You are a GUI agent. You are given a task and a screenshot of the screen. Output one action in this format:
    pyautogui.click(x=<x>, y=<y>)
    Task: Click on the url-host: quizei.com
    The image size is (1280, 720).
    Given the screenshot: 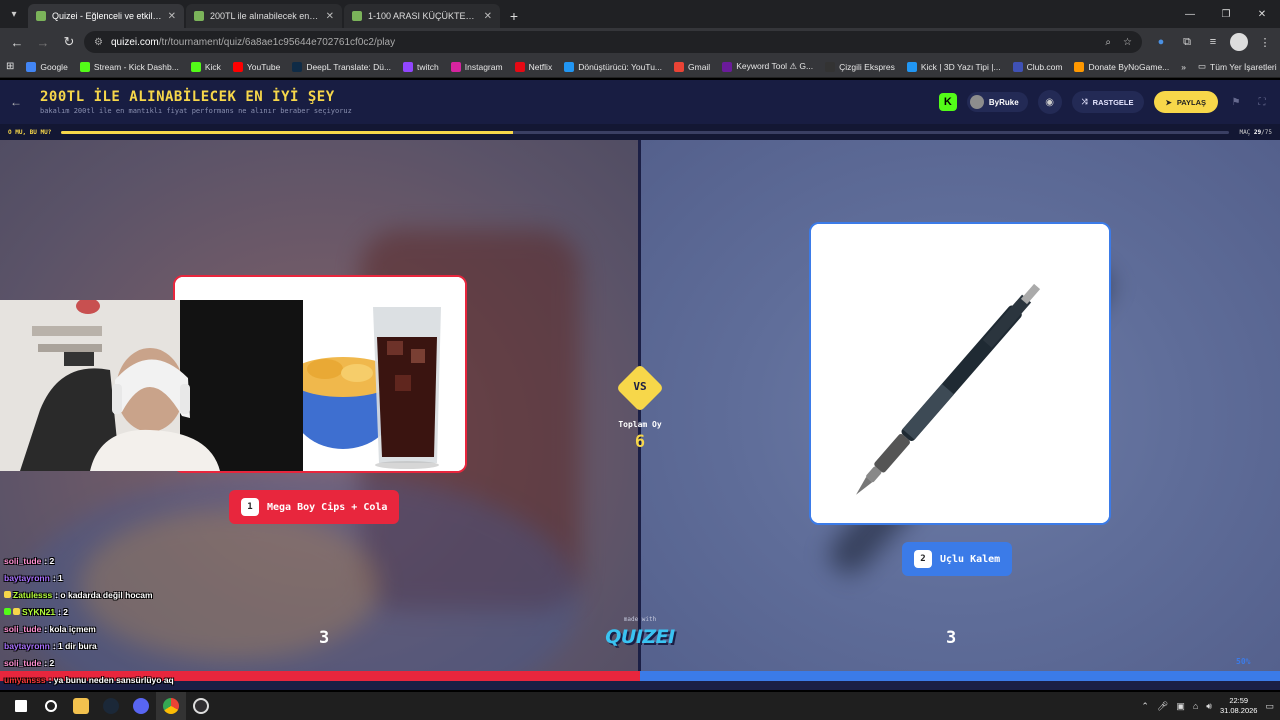 What is the action you would take?
    pyautogui.click(x=134, y=42)
    